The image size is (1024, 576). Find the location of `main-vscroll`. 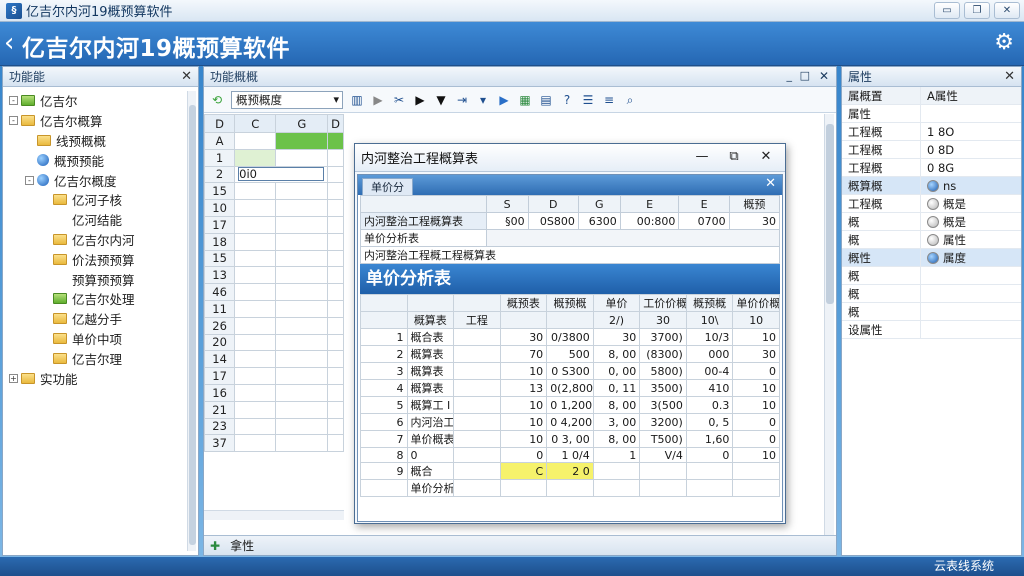

main-vscroll is located at coordinates (829, 329).